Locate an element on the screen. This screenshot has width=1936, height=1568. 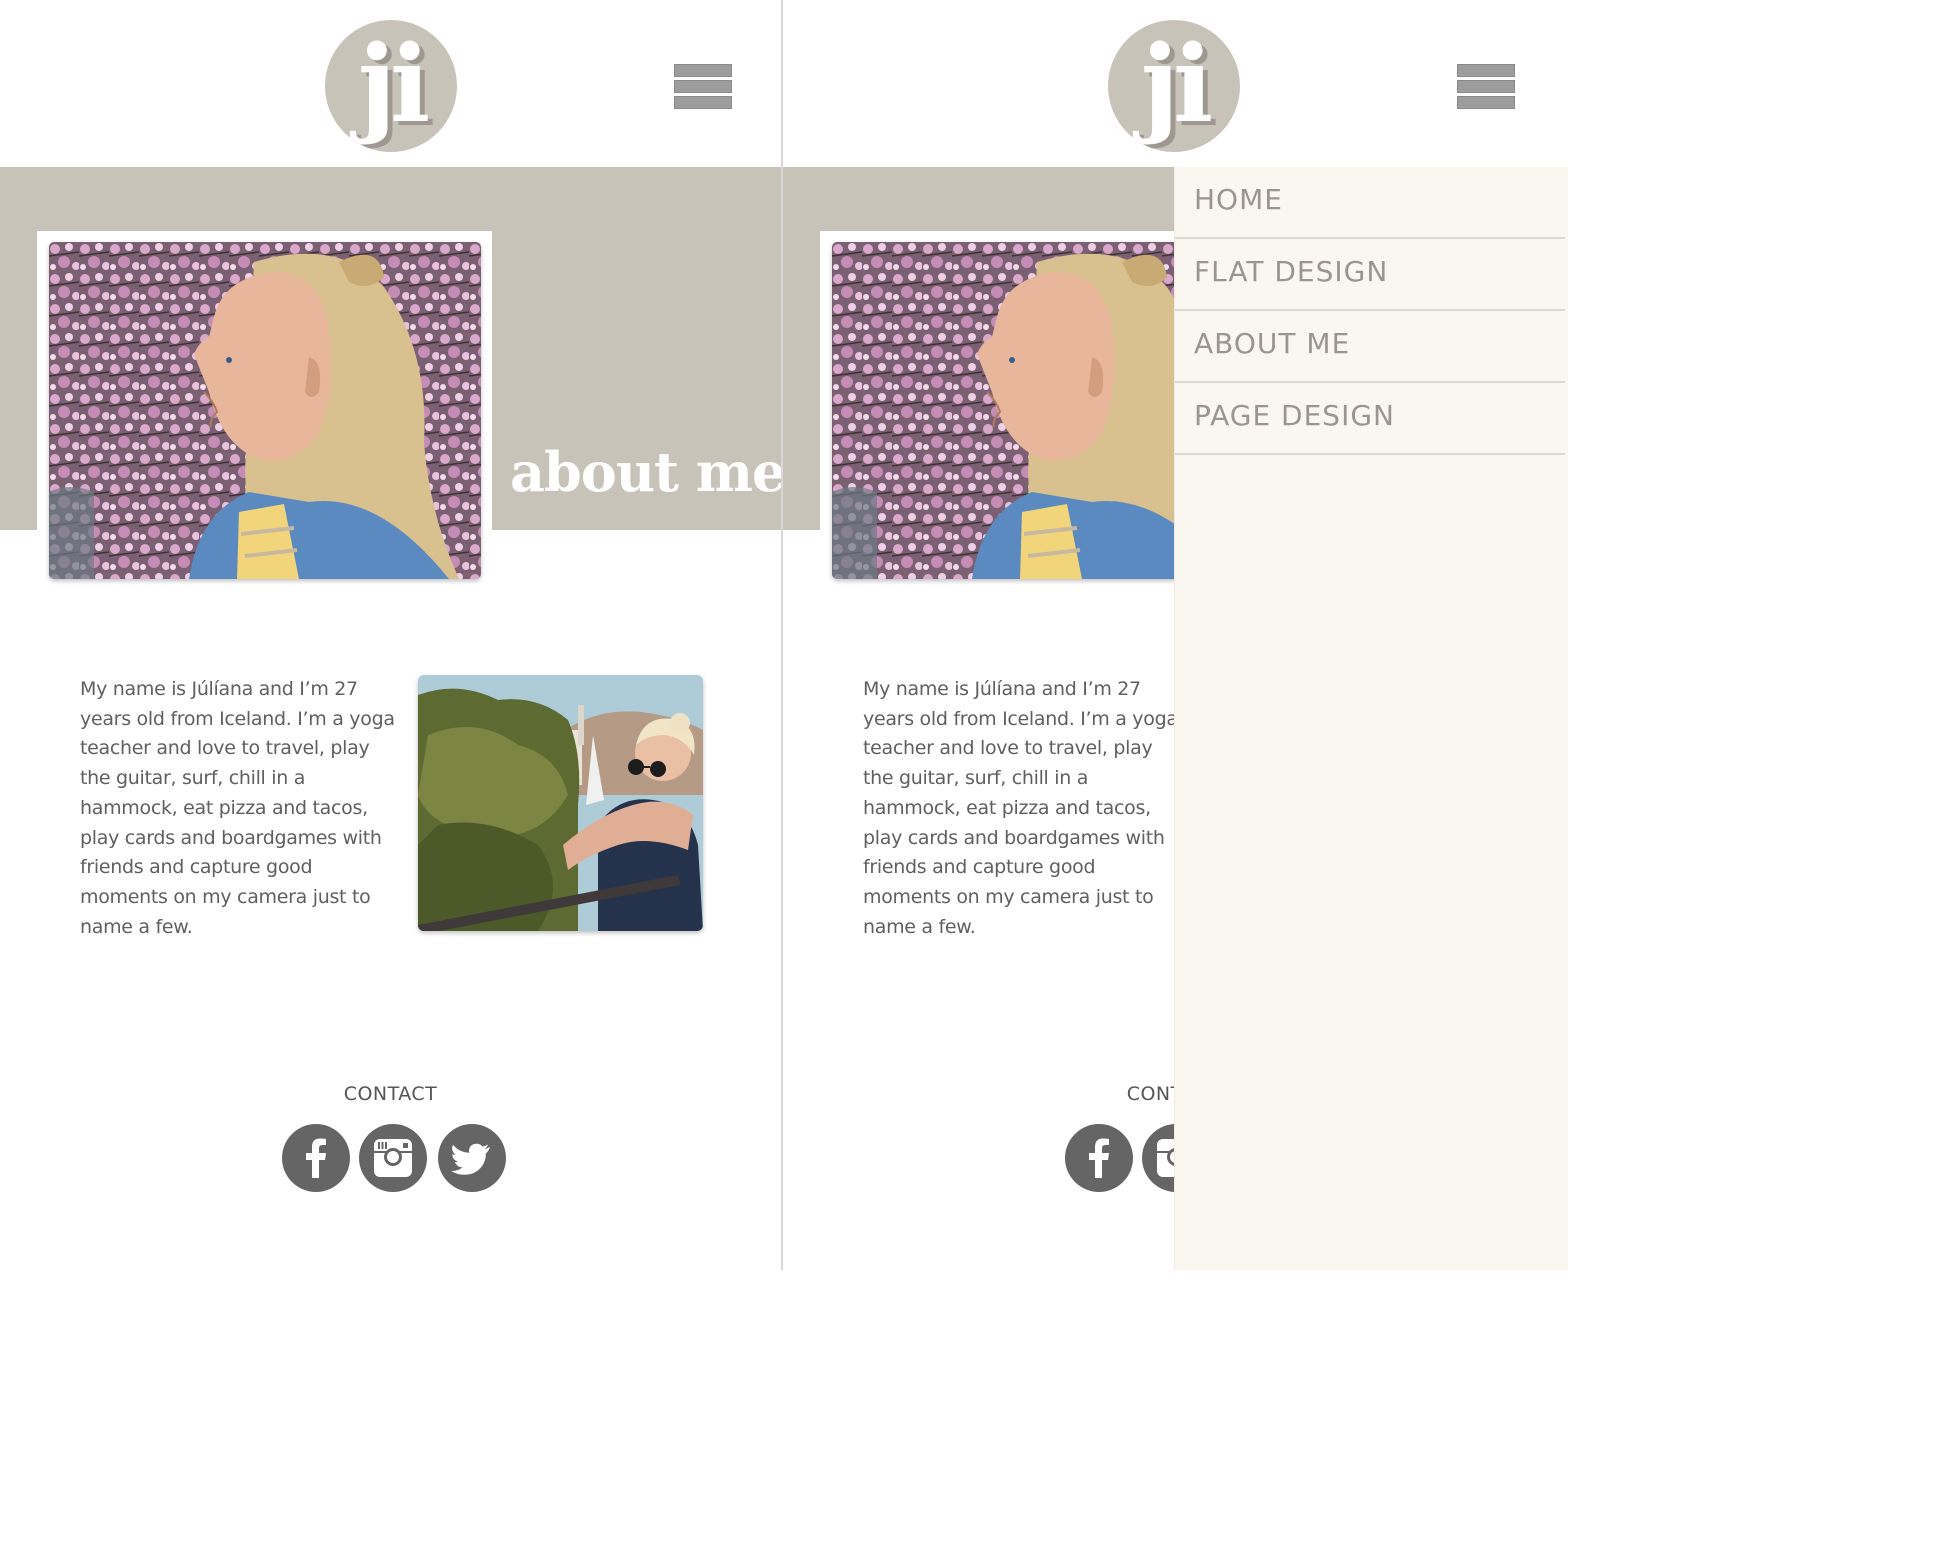
menu-item-label: ABOUT ME is located at coordinates (1272, 343).